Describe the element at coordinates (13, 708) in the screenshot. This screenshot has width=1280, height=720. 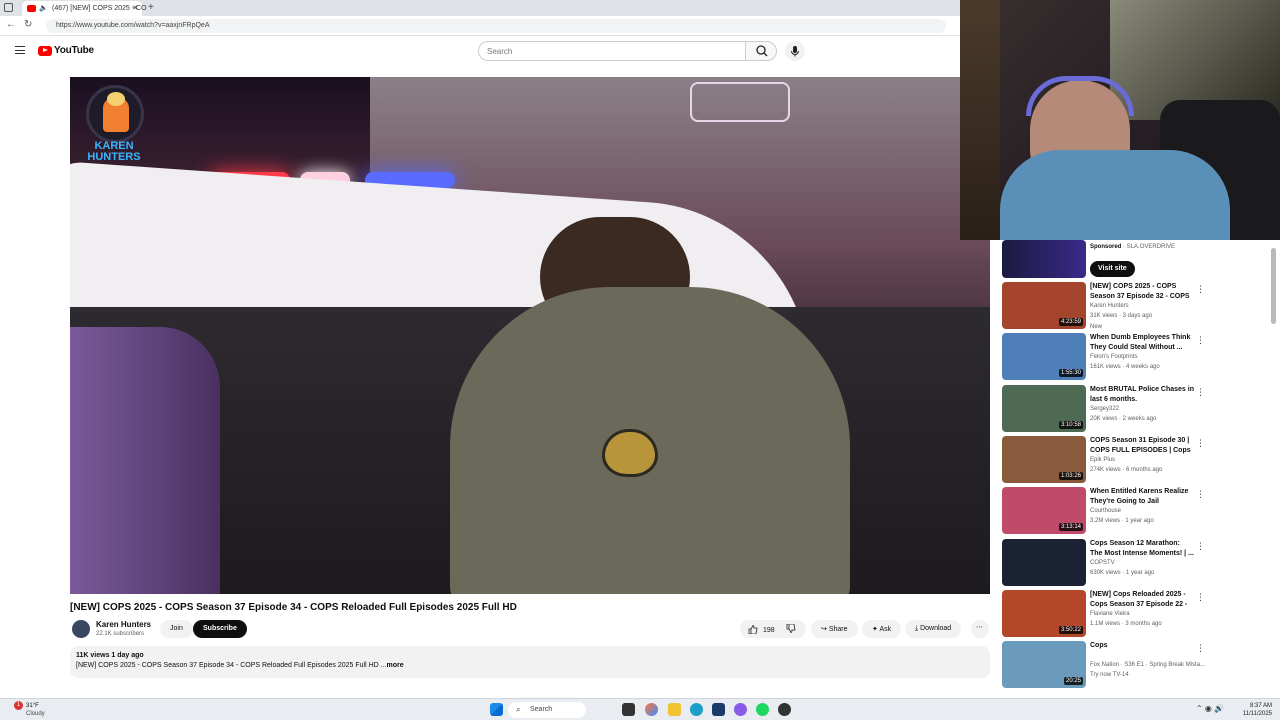
I see `weather-widget: 1` at that location.